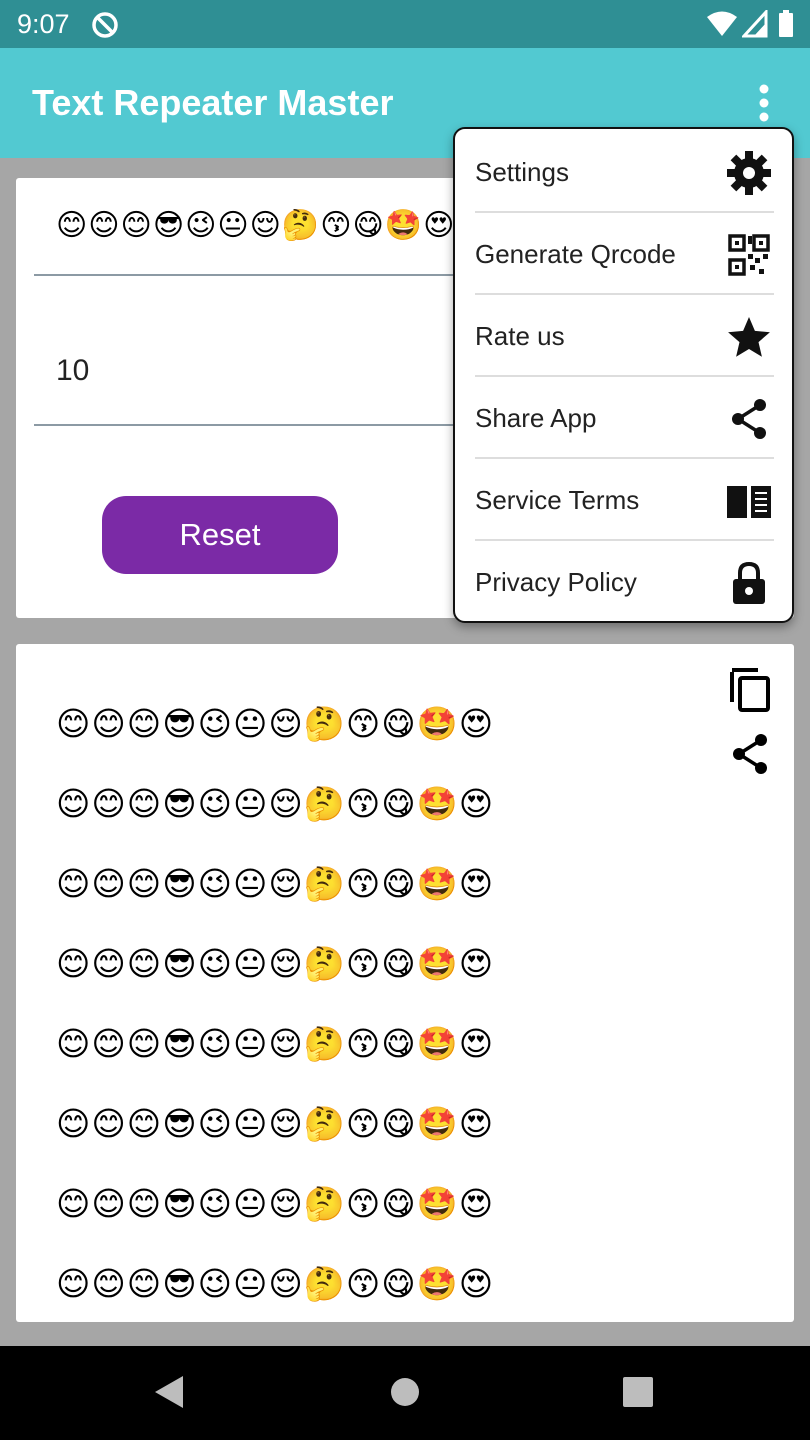 Image resolution: width=810 pixels, height=1440 pixels. What do you see at coordinates (522, 172) in the screenshot?
I see `menu-item-label: Settings` at bounding box center [522, 172].